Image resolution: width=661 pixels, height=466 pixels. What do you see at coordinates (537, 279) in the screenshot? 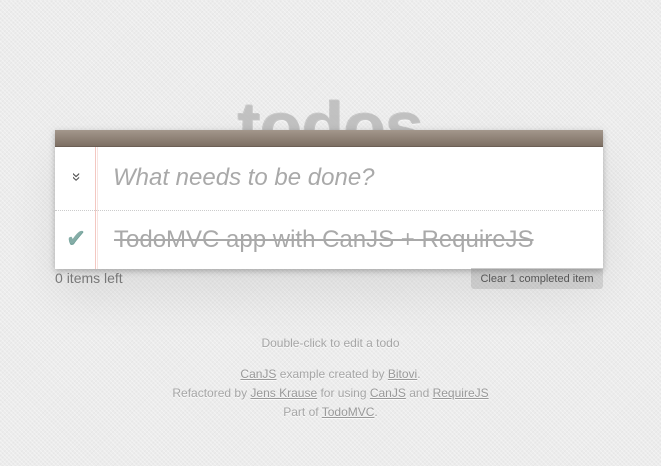
I see `clear-completed-button: Clear 1 completed item` at bounding box center [537, 279].